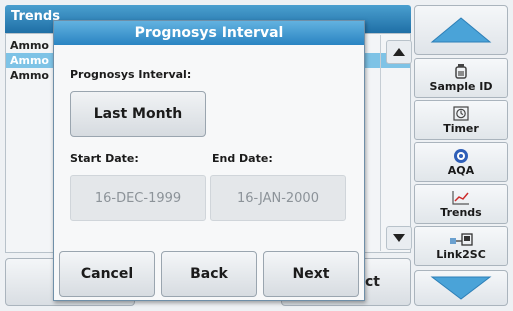 Image resolution: width=513 pixels, height=311 pixels. I want to click on aqa-button: AQA, so click(461, 162).